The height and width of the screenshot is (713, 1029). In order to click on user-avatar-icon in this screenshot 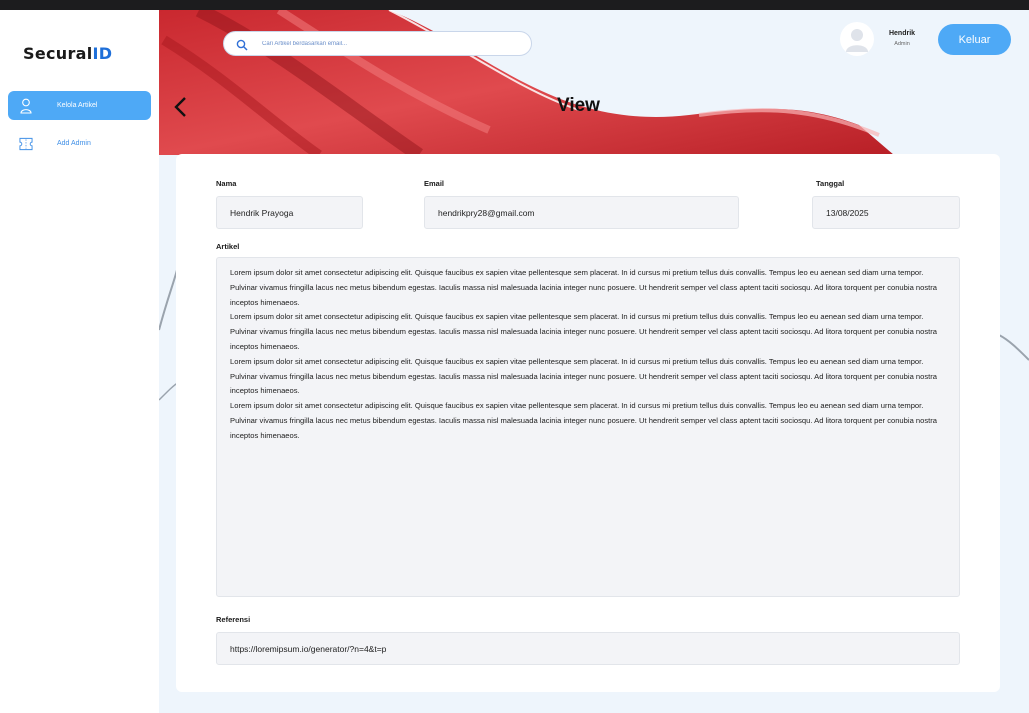, I will do `click(857, 40)`.